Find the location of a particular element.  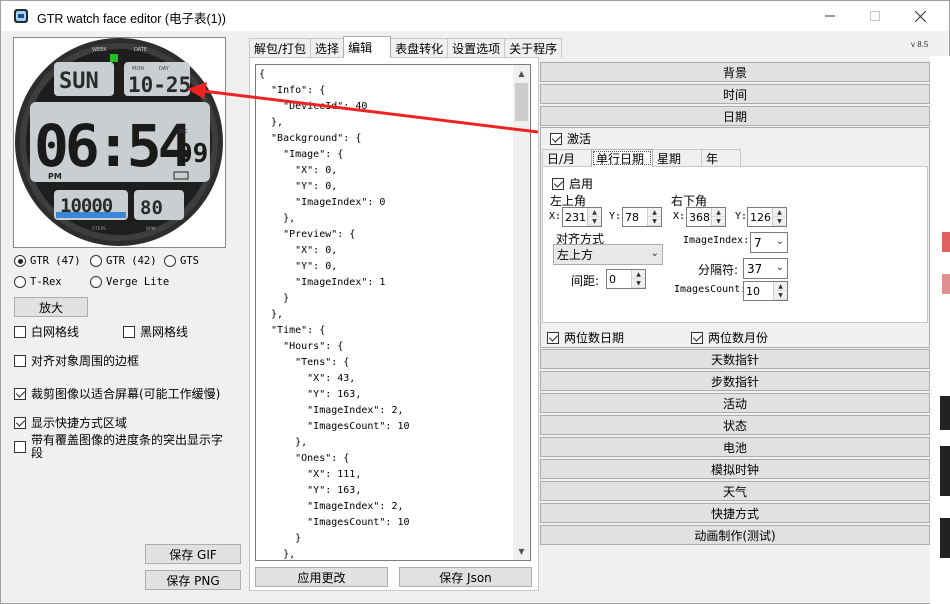

subtab-year: 年 is located at coordinates (721, 158).